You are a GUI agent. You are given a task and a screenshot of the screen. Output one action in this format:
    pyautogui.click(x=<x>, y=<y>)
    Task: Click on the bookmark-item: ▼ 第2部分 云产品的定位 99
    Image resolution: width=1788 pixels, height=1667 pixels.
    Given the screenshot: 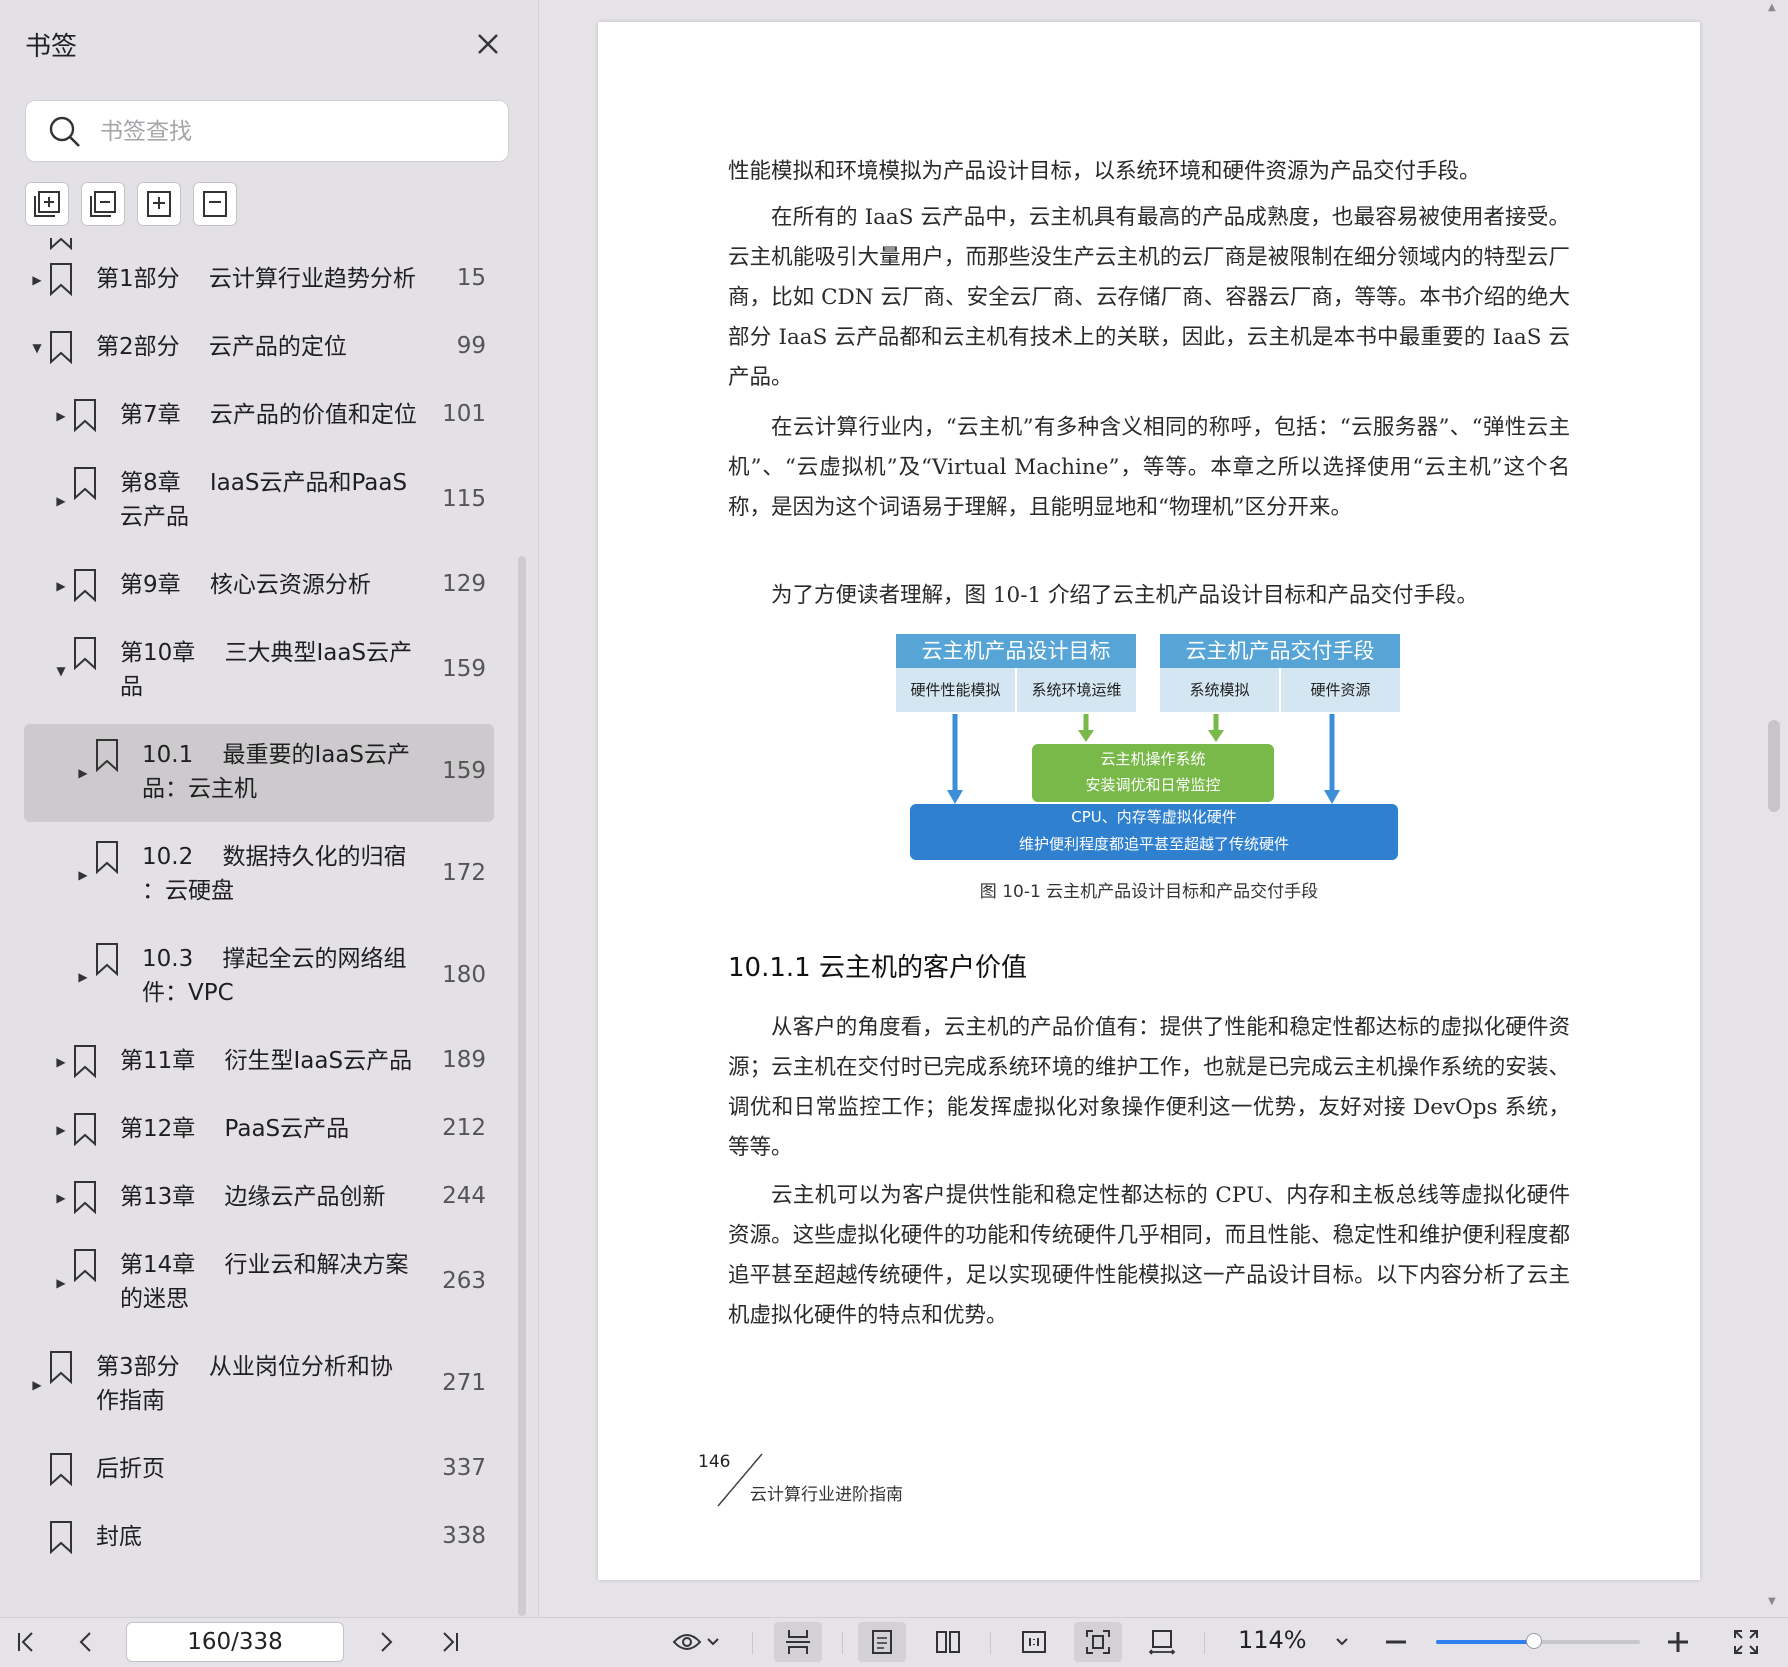 What is the action you would take?
    pyautogui.click(x=259, y=348)
    